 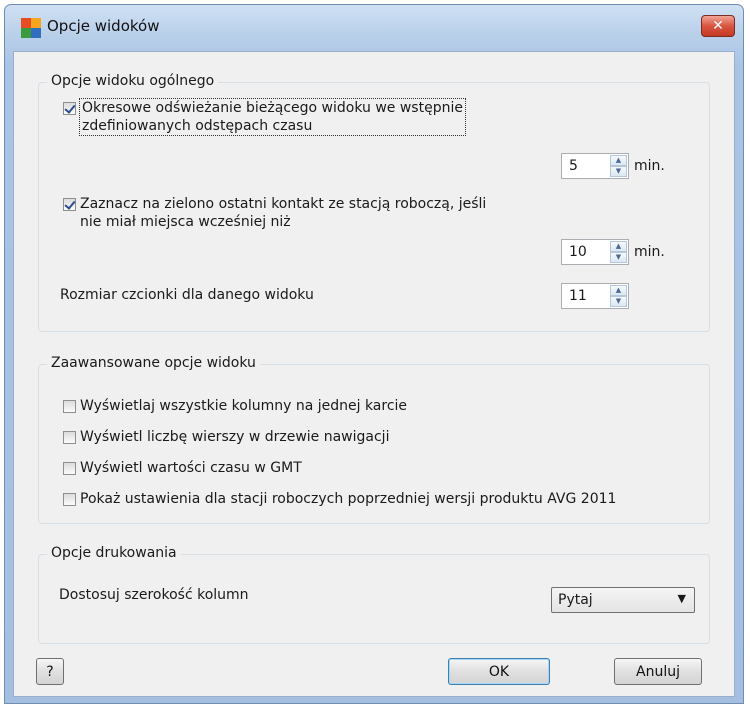 I want to click on refresh-interval-unit: min., so click(x=649, y=166).